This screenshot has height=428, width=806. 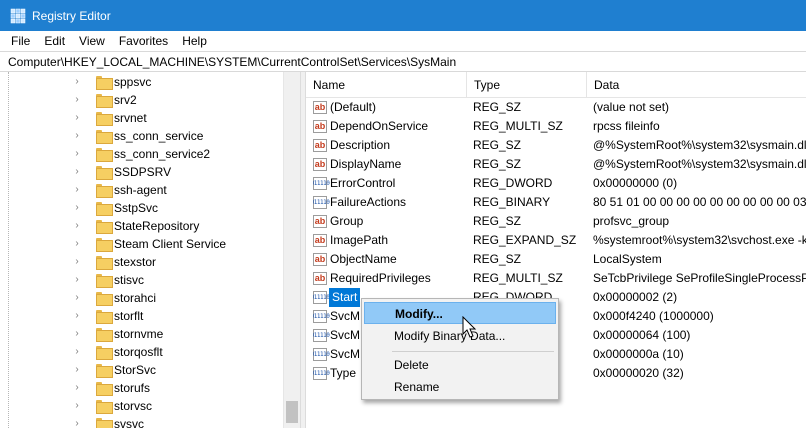 I want to click on menu-bar: File Edit View Favorites Help, so click(x=403, y=41).